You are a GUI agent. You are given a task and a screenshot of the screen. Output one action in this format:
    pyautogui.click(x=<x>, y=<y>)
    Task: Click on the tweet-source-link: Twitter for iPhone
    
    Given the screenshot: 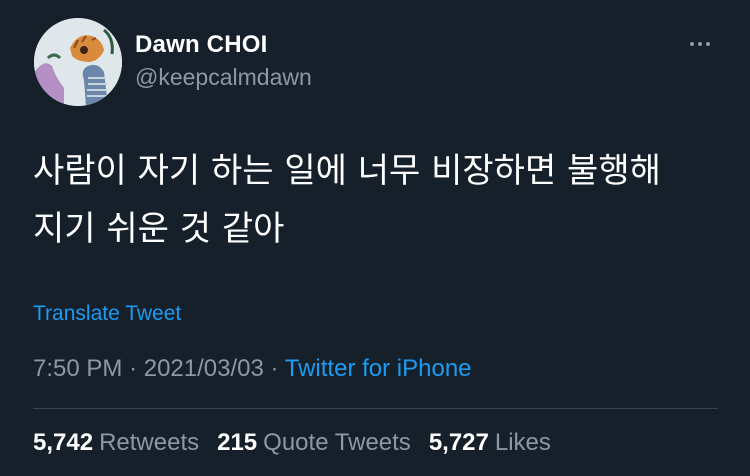 What is the action you would take?
    pyautogui.click(x=378, y=368)
    